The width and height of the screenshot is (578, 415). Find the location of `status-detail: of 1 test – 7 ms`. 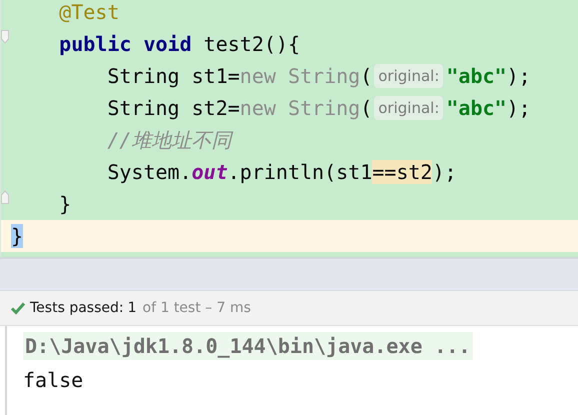

status-detail: of 1 test – 7 ms is located at coordinates (196, 308).